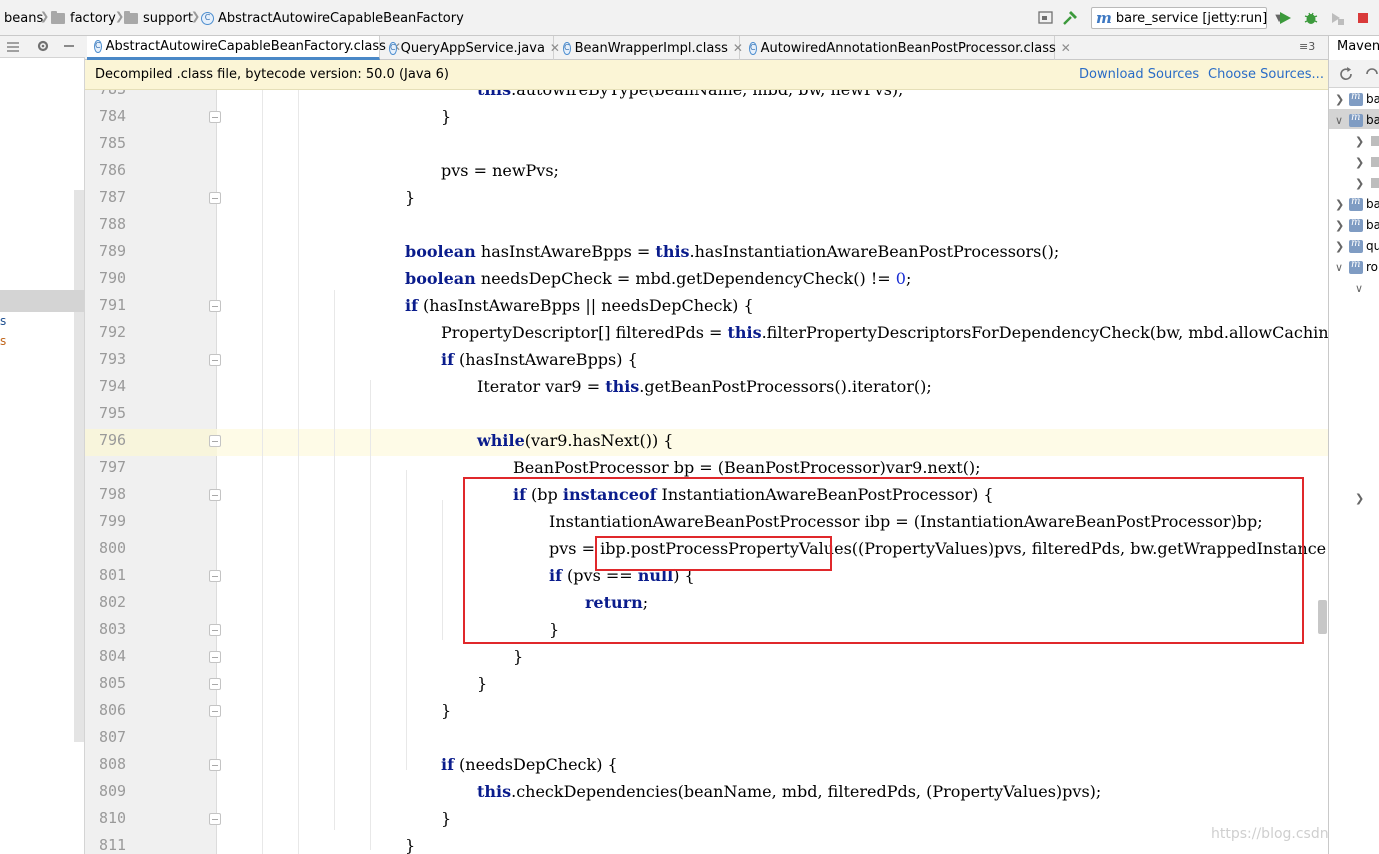  I want to click on gear-icon, so click(43, 48).